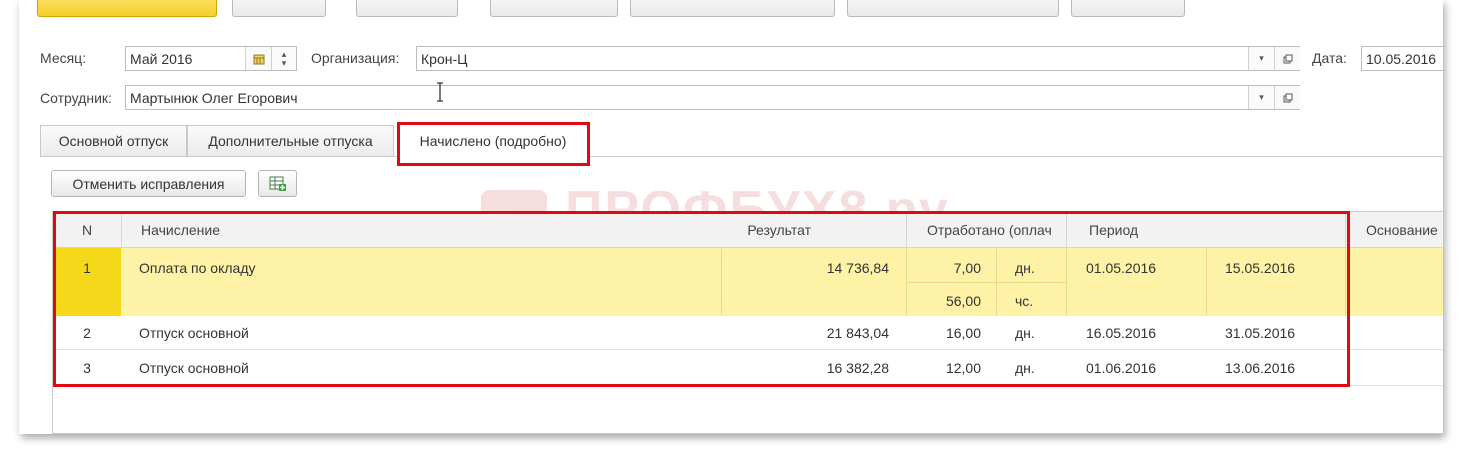 This screenshot has height=452, width=1462. Describe the element at coordinates (1260, 268) in the screenshot. I see `period-to: 15.05.2016` at that location.